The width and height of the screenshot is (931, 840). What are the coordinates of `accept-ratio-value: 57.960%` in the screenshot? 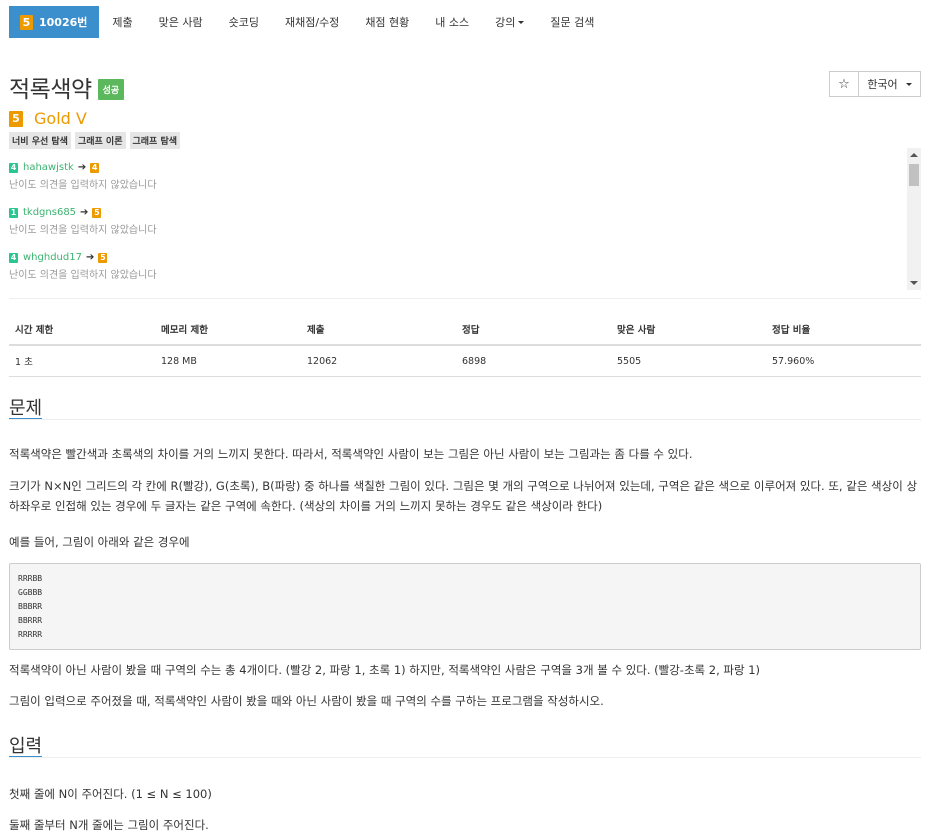 It's located at (843, 361).